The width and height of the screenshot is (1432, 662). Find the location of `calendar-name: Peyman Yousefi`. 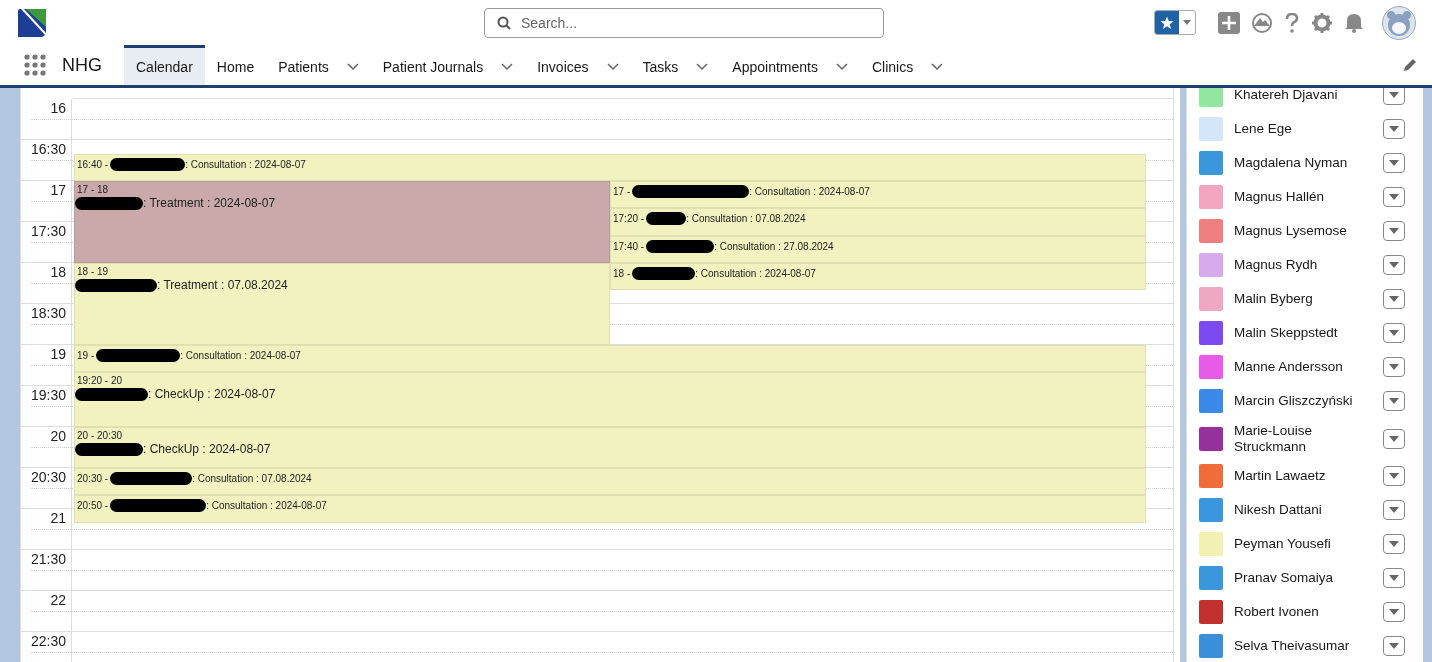

calendar-name: Peyman Yousefi is located at coordinates (1283, 544).